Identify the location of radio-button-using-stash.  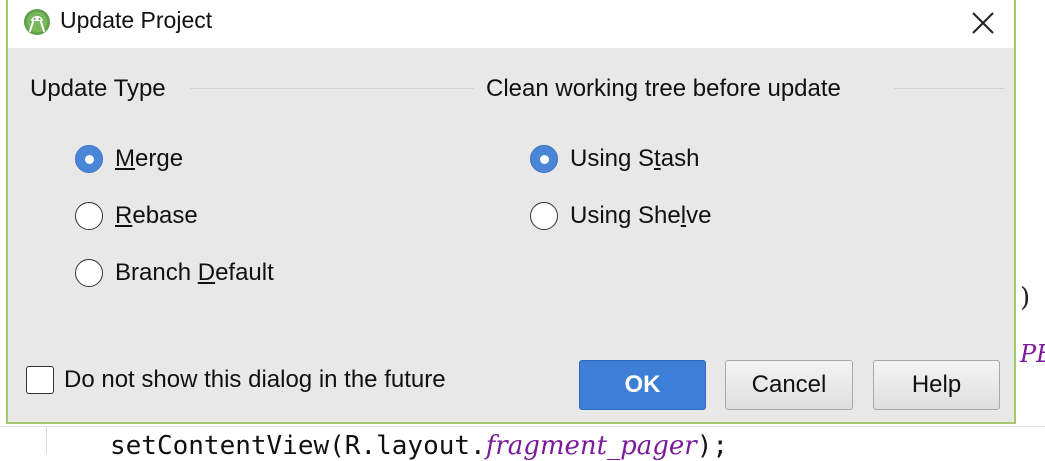
(544, 159).